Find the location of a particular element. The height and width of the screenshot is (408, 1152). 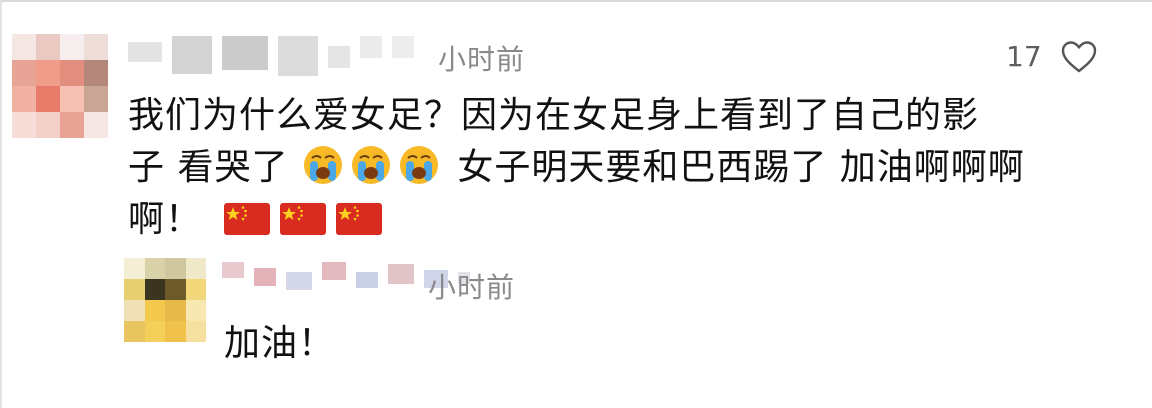

comment-line-3: 啊！ is located at coordinates (628, 220).